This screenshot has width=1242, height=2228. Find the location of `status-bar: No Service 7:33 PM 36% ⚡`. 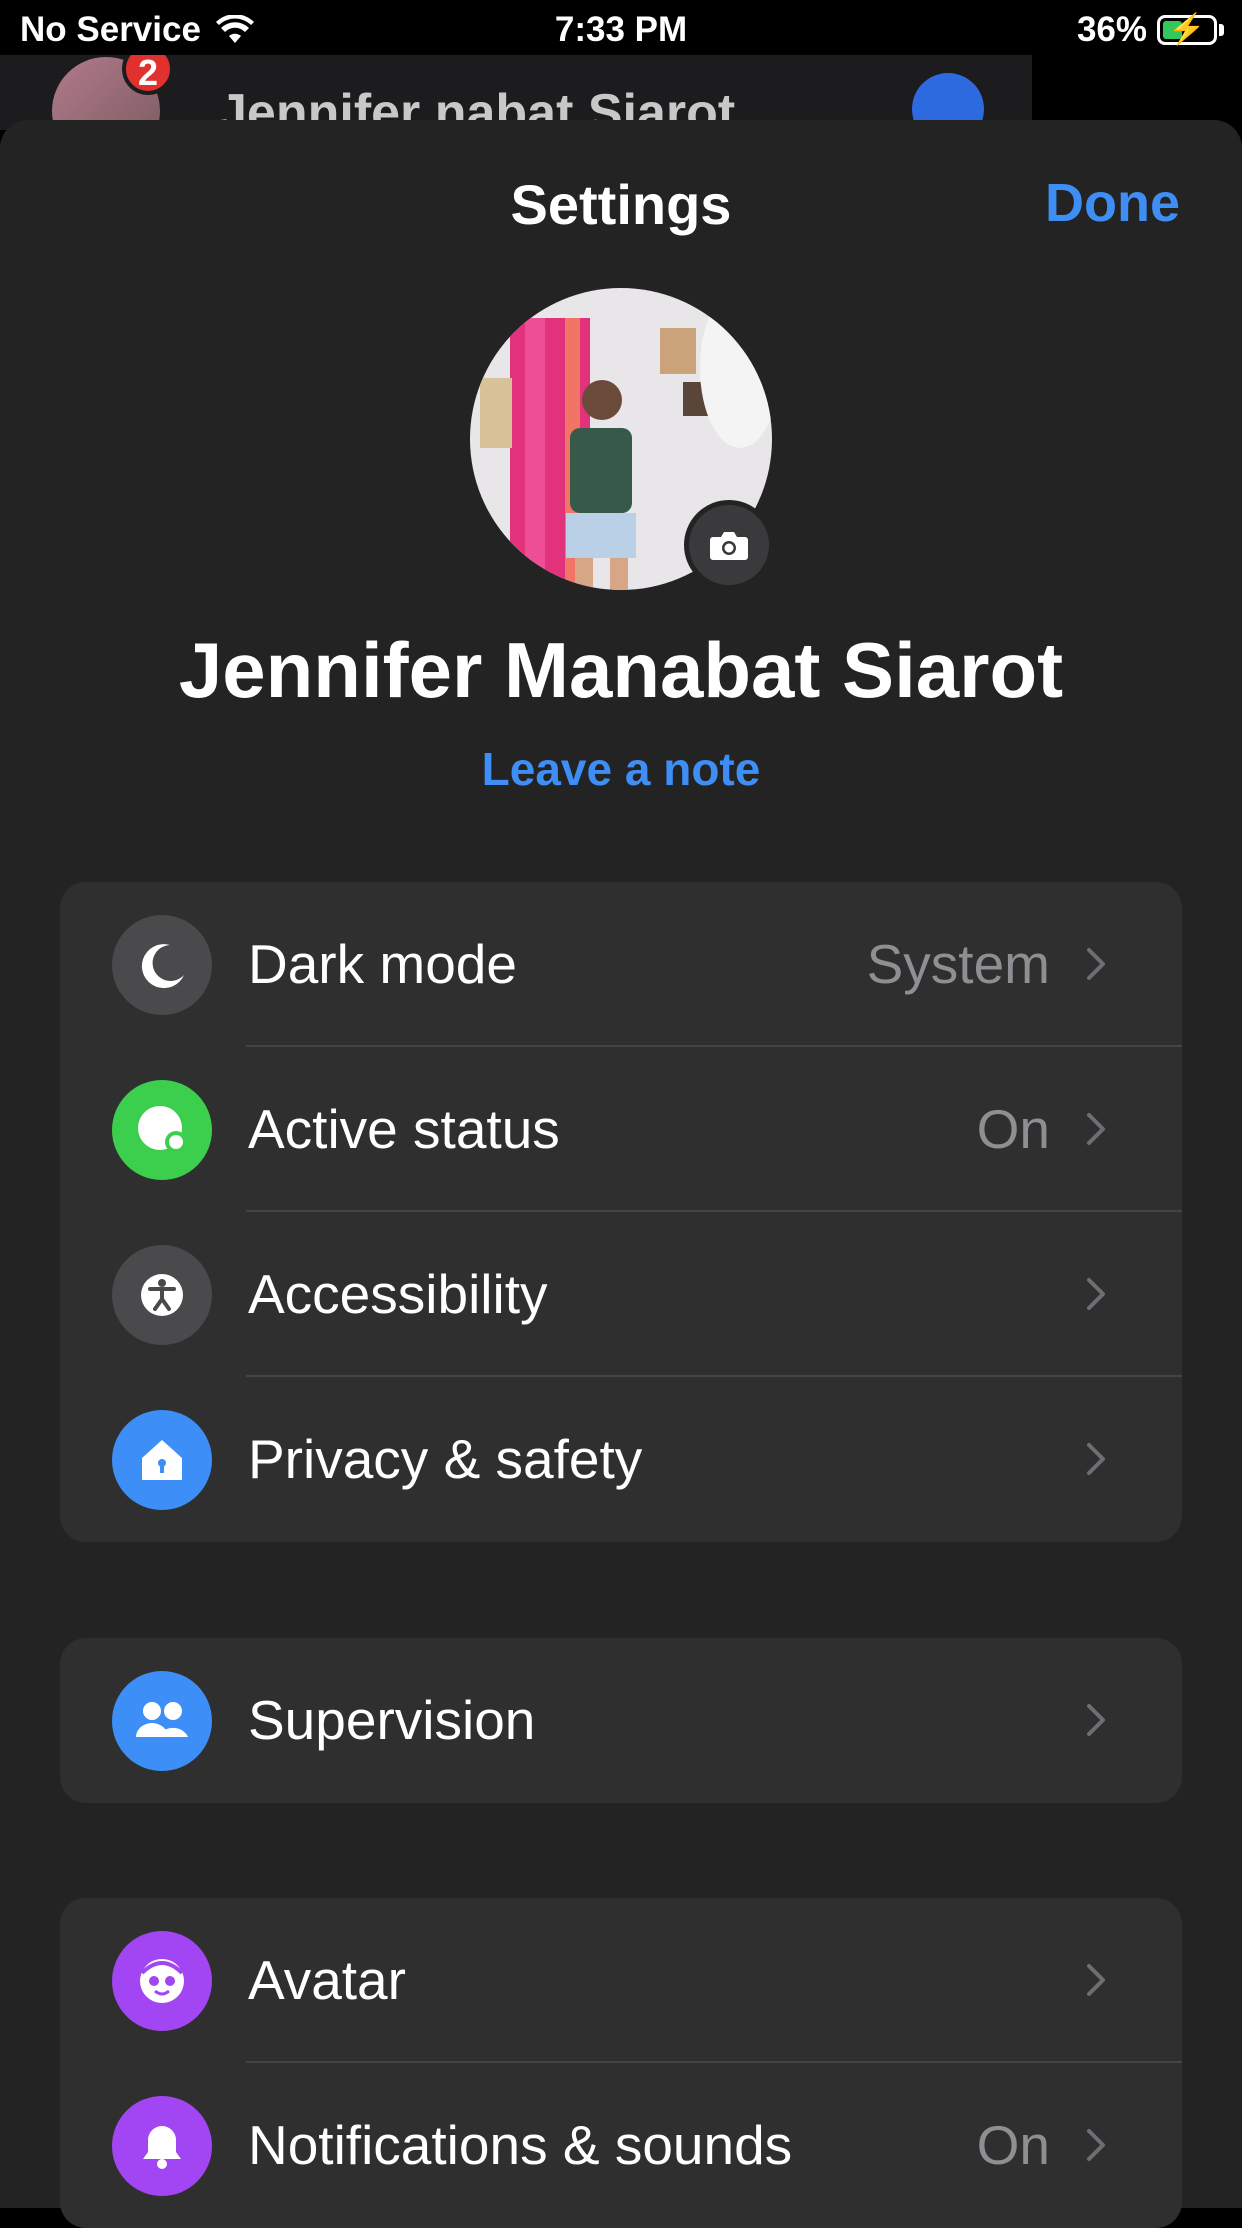

status-bar: No Service 7:33 PM 36% ⚡ is located at coordinates (621, 31).